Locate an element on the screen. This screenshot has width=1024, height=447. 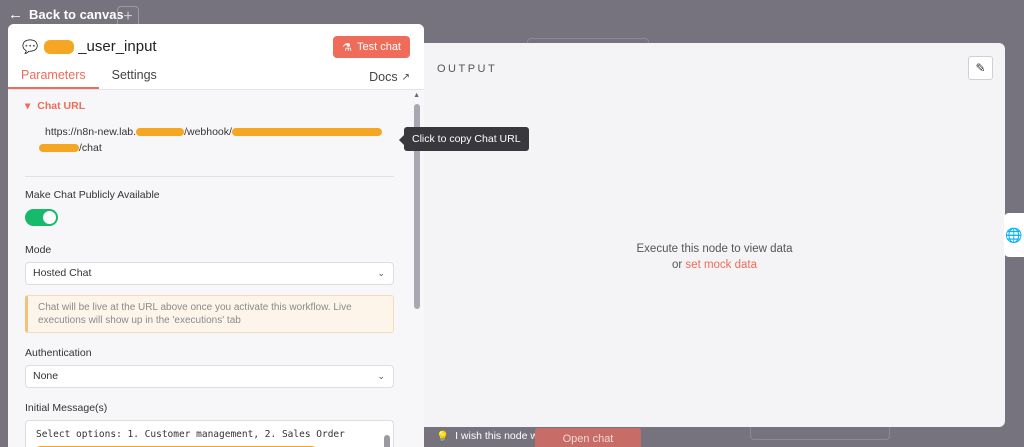
public-chat-label: Make Chat Publicly Available is located at coordinates (92, 195).